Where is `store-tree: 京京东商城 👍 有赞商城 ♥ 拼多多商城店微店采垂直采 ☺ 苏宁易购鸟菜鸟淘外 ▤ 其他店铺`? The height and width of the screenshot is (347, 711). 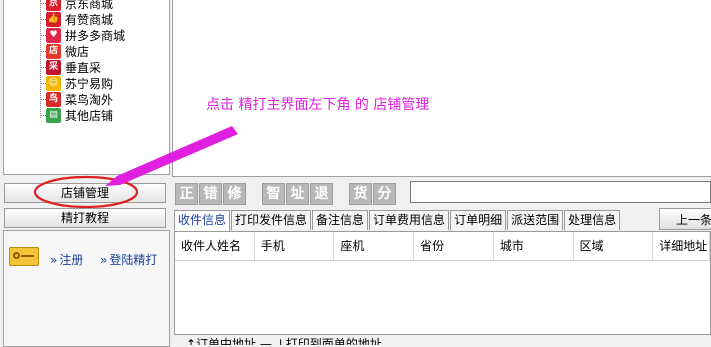
store-tree: 京京东商城 👍 有赞商城 ♥ 拼多多商城店微店采垂直采 ☺ 苏宁易购鸟菜鸟淘外 ▤ 其他店铺 is located at coordinates (86, 87).